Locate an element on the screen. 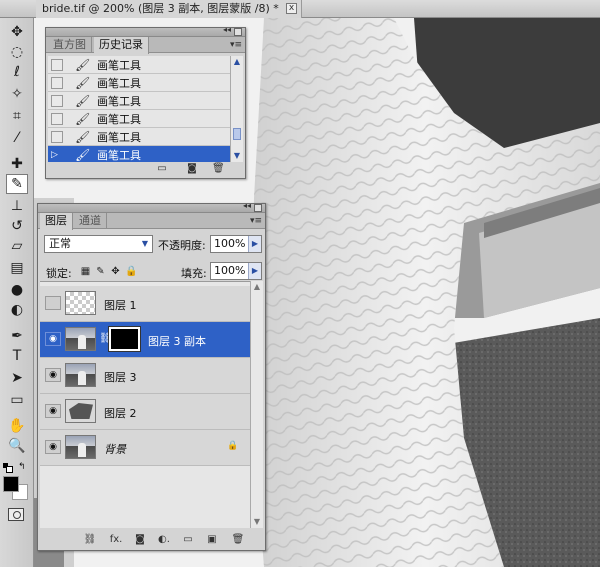 The width and height of the screenshot is (600, 567). document-tab: bride.tif @ 200% (图层 3 副本, 图层蒙版 /8) * x is located at coordinates (169, 9).